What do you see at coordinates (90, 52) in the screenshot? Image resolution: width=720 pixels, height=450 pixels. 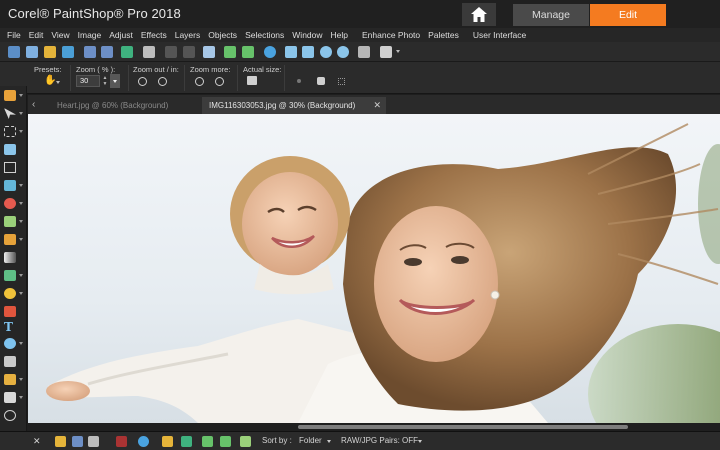 I see `save-icon` at bounding box center [90, 52].